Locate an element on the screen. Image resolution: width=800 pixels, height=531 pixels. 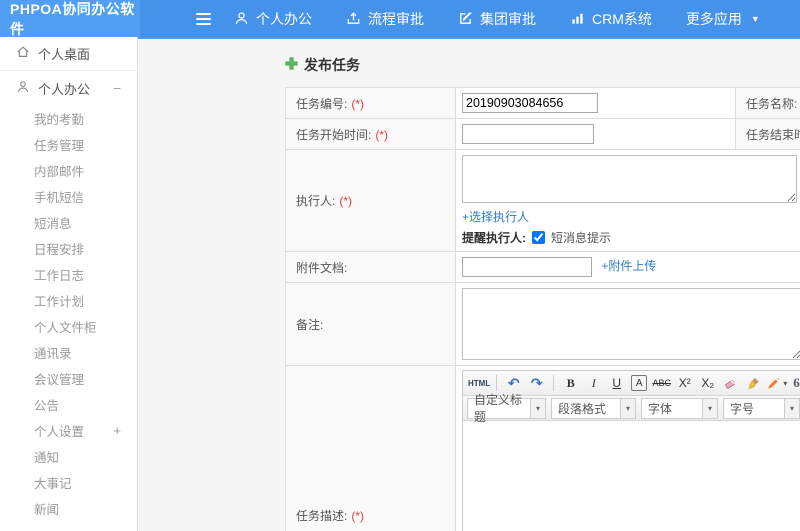
table-row: 任务编号:(*) 任务名称:(*) is located at coordinates (542, 103).